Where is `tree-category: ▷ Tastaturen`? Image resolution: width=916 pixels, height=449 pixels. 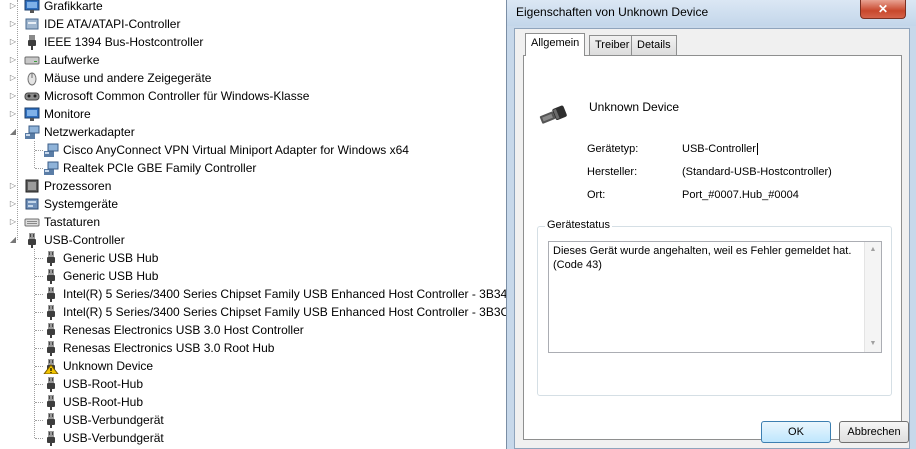
tree-category: ▷ Tastaturen is located at coordinates (253, 222).